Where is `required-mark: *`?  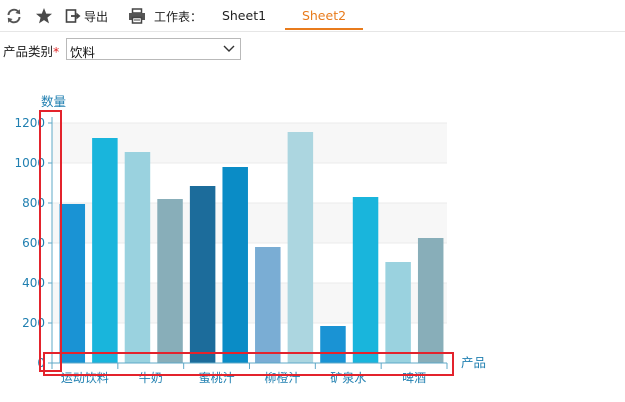 required-mark: * is located at coordinates (56, 51).